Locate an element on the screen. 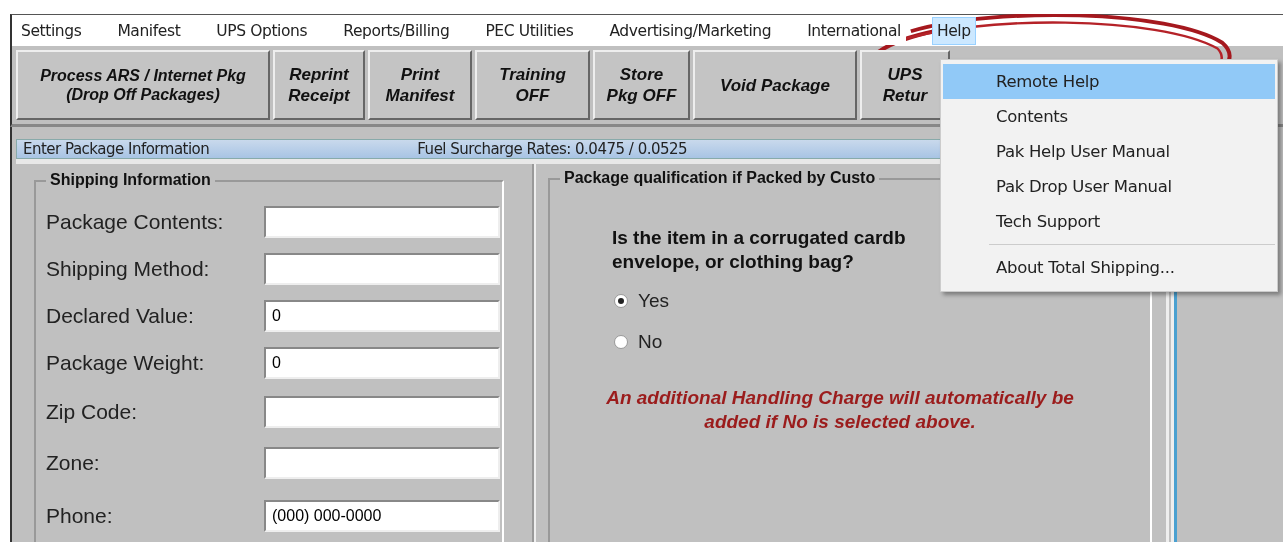 This screenshot has height=542, width=1283. toolbar-button: Void Package is located at coordinates (775, 85).